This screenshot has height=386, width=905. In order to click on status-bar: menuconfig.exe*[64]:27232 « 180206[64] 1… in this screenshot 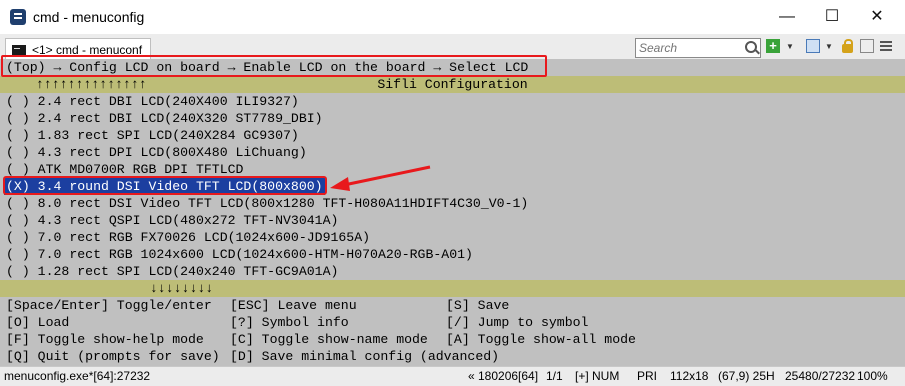, I will do `click(452, 376)`.